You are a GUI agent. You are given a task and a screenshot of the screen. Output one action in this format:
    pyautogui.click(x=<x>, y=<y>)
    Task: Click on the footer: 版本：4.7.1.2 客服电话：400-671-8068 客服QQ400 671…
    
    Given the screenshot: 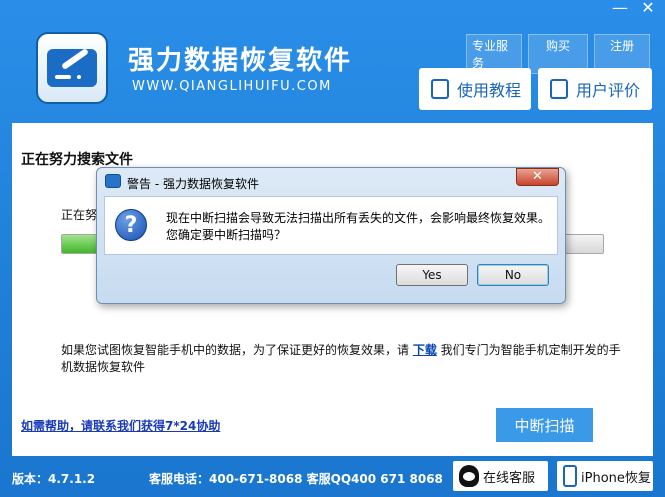 What is the action you would take?
    pyautogui.click(x=332, y=476)
    